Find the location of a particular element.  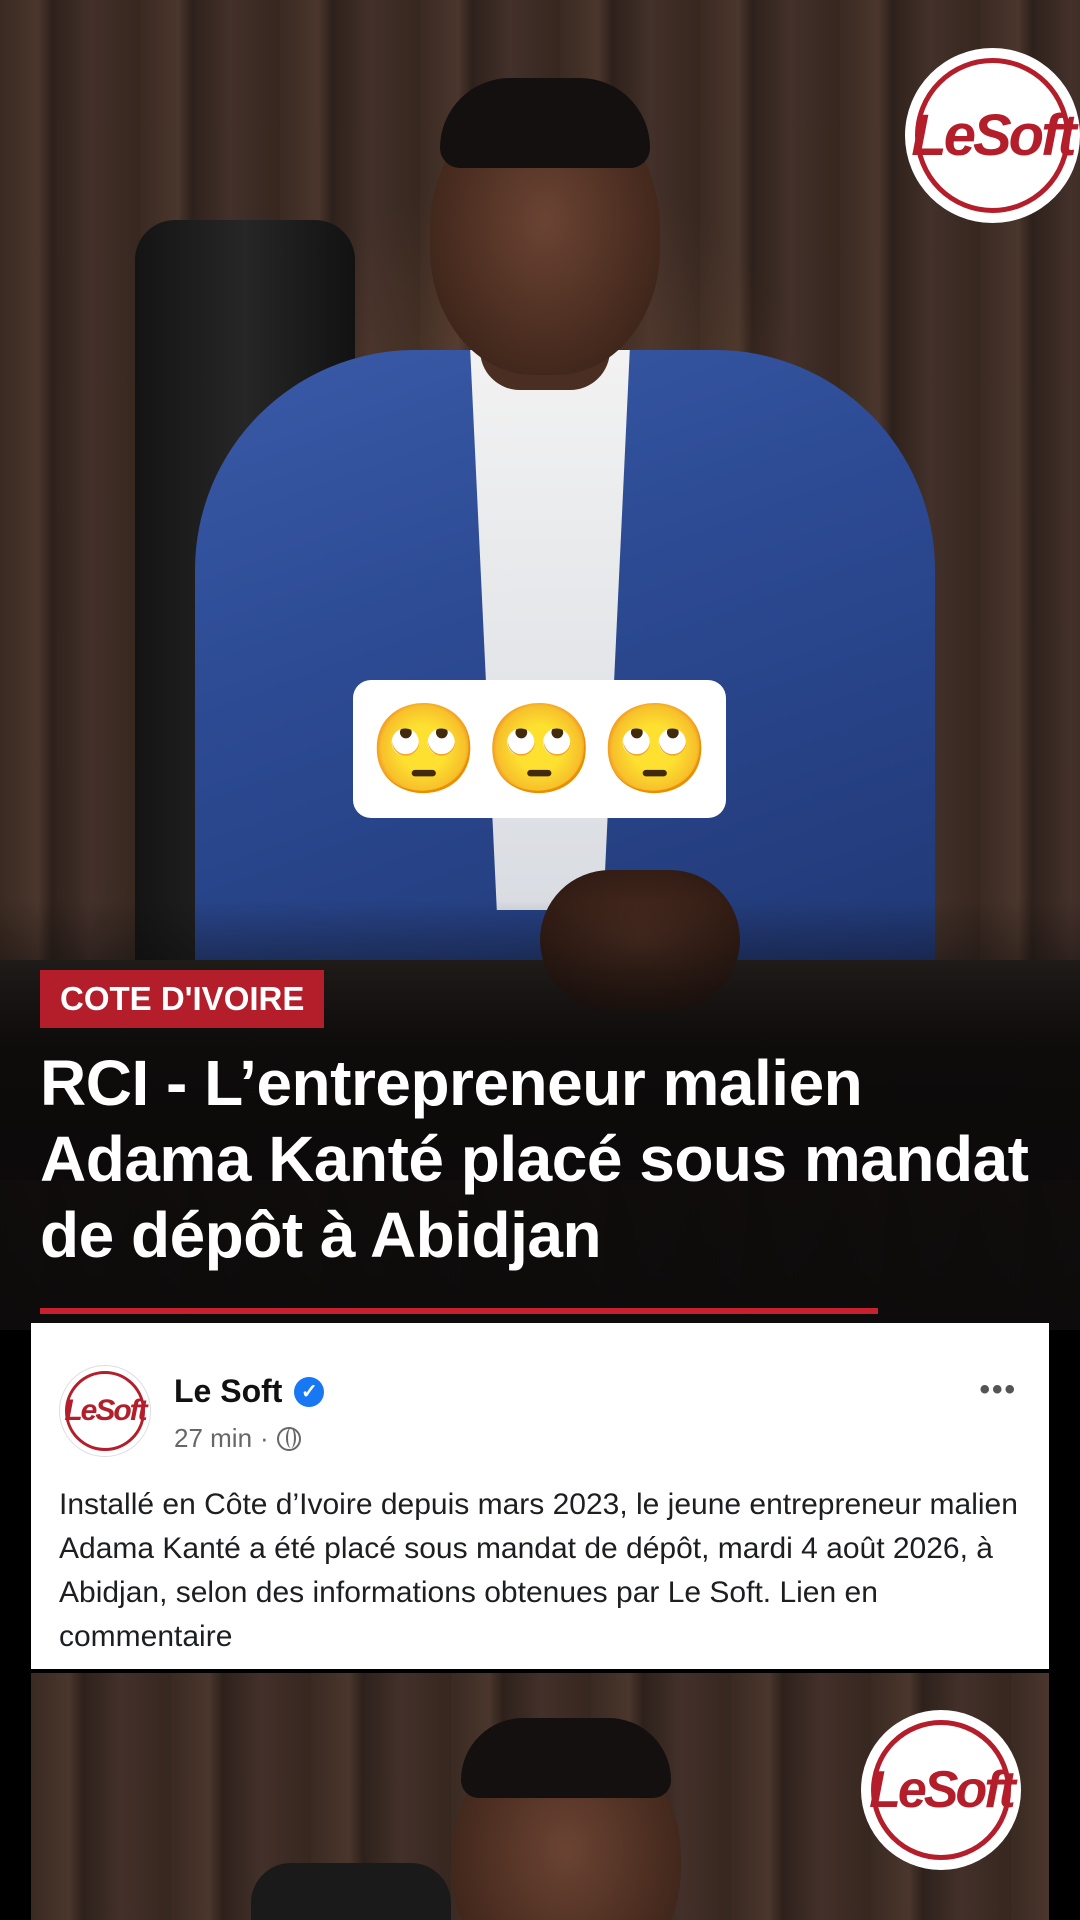

headline-divider is located at coordinates (459, 1311).